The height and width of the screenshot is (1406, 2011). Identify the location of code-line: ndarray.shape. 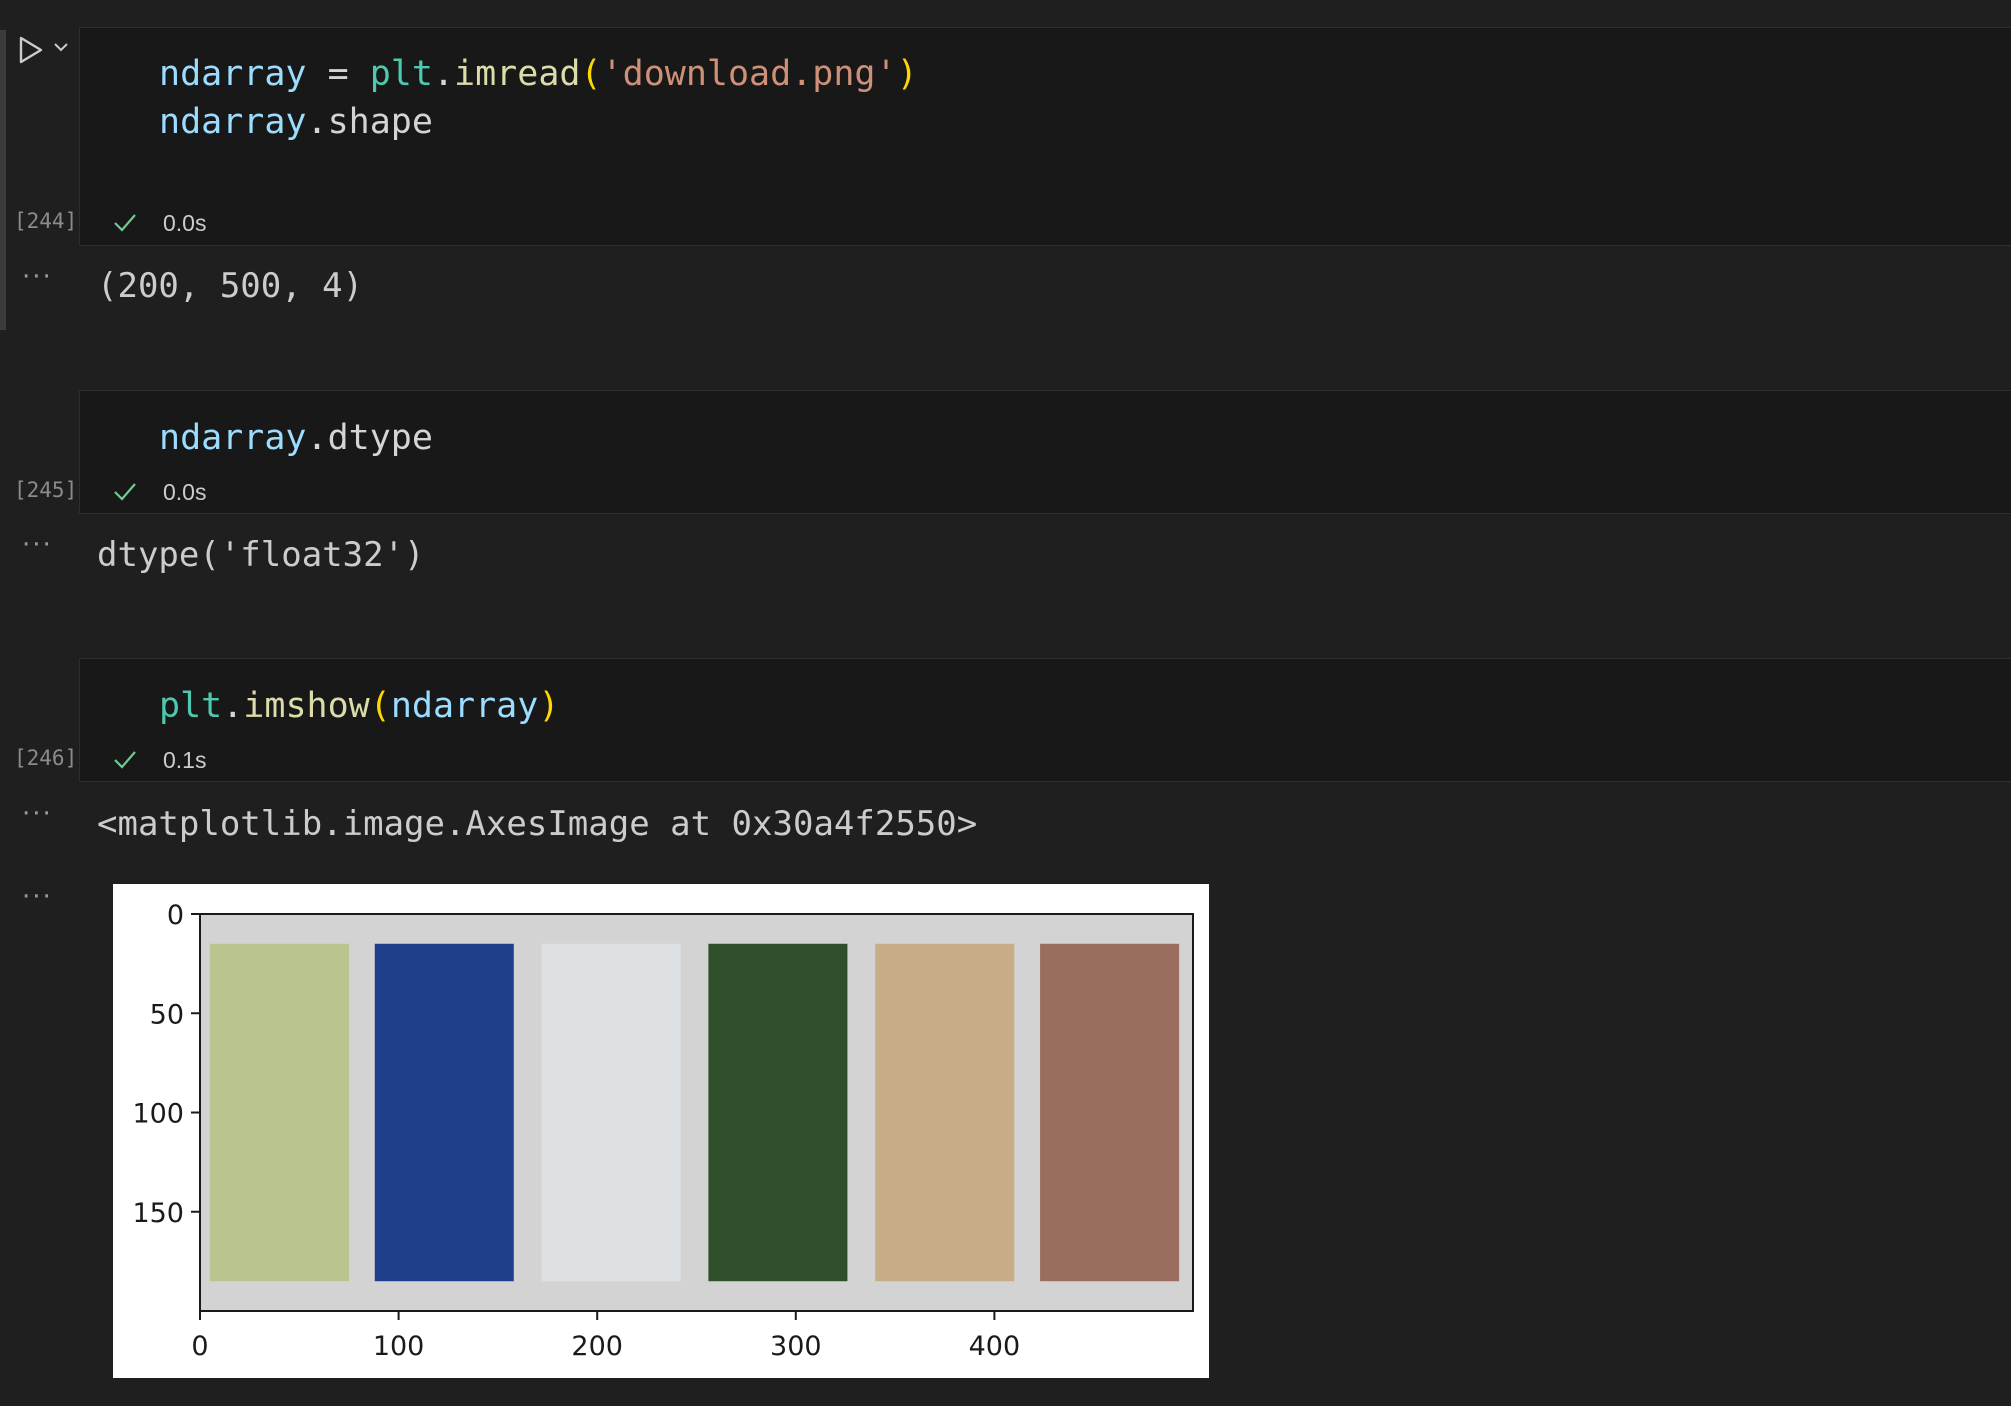
(296, 122).